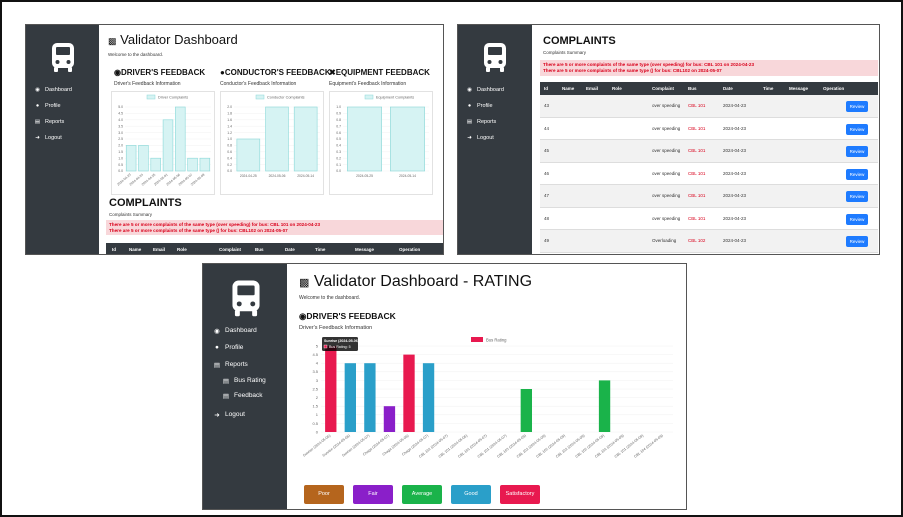 The width and height of the screenshot is (903, 517). I want to click on y-tick-label: 2.0, so click(229, 107).